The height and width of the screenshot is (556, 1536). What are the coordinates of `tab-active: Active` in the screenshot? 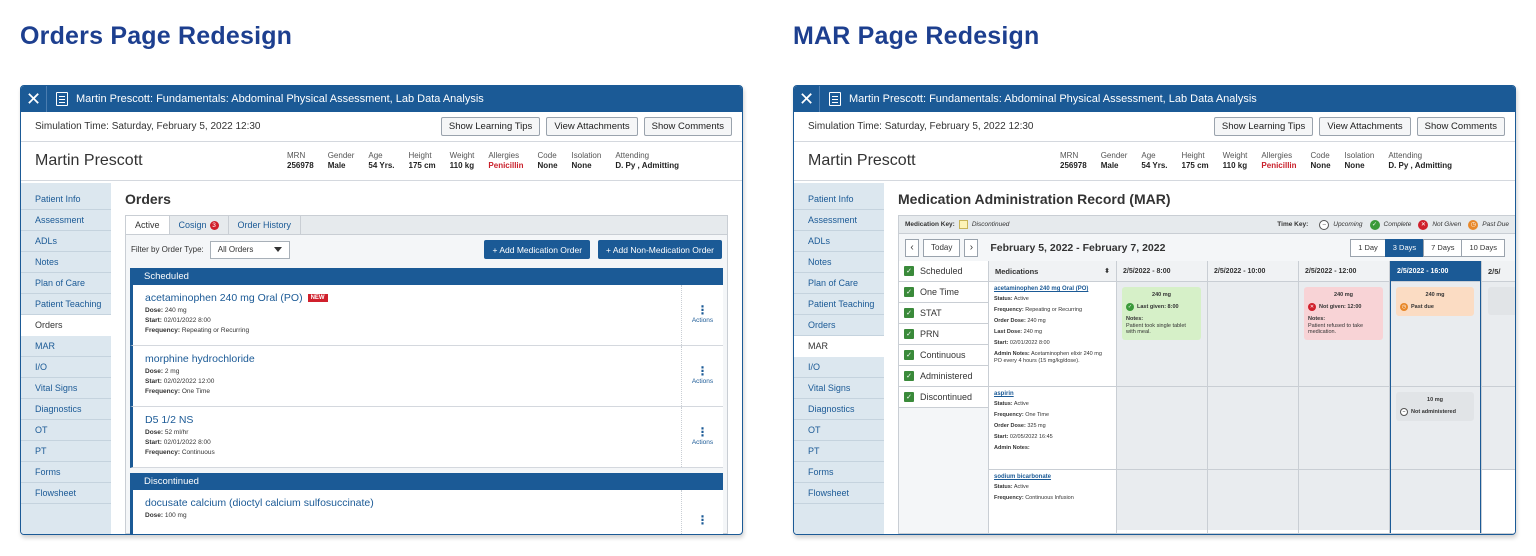 It's located at (148, 225).